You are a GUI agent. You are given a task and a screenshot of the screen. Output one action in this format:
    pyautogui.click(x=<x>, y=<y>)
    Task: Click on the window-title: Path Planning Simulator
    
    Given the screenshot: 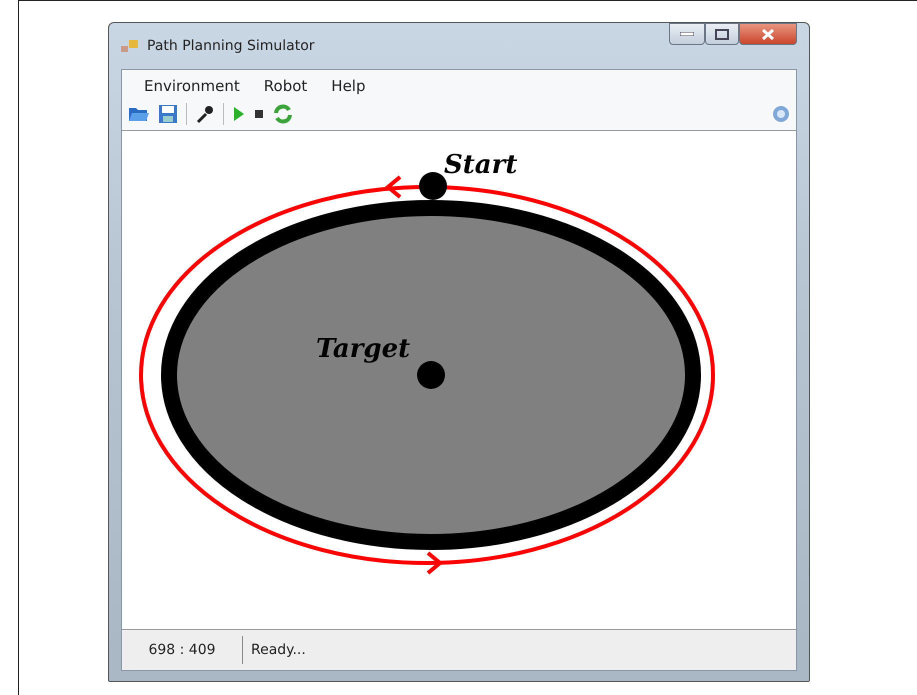 What is the action you would take?
    pyautogui.click(x=231, y=46)
    